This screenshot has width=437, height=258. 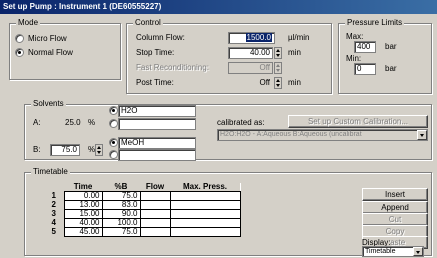 What do you see at coordinates (278, 83) in the screenshot?
I see `post-time-spinner` at bounding box center [278, 83].